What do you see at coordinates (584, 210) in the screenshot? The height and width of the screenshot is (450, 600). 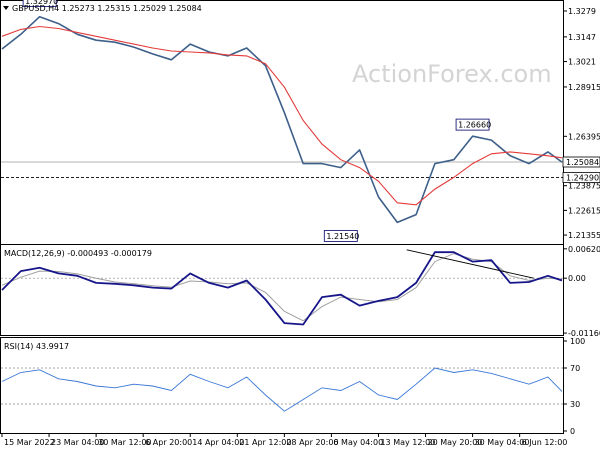 I see `price-tick-label: 1.22615` at bounding box center [584, 210].